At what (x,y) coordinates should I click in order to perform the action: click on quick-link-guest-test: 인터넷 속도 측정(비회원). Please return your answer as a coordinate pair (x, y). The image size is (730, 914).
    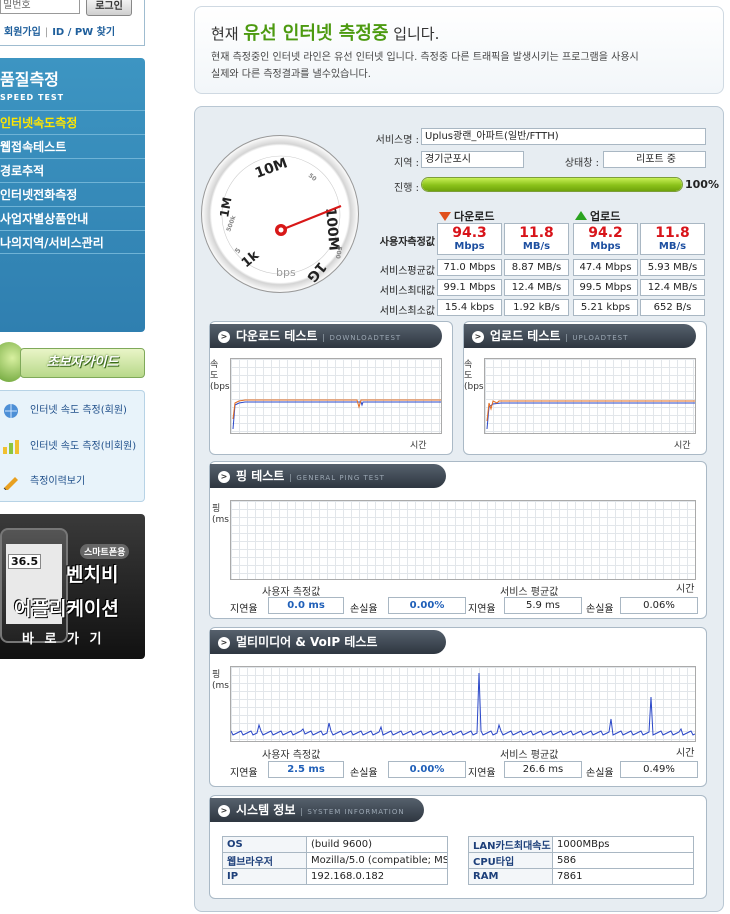
    Looking at the image, I should click on (72, 447).